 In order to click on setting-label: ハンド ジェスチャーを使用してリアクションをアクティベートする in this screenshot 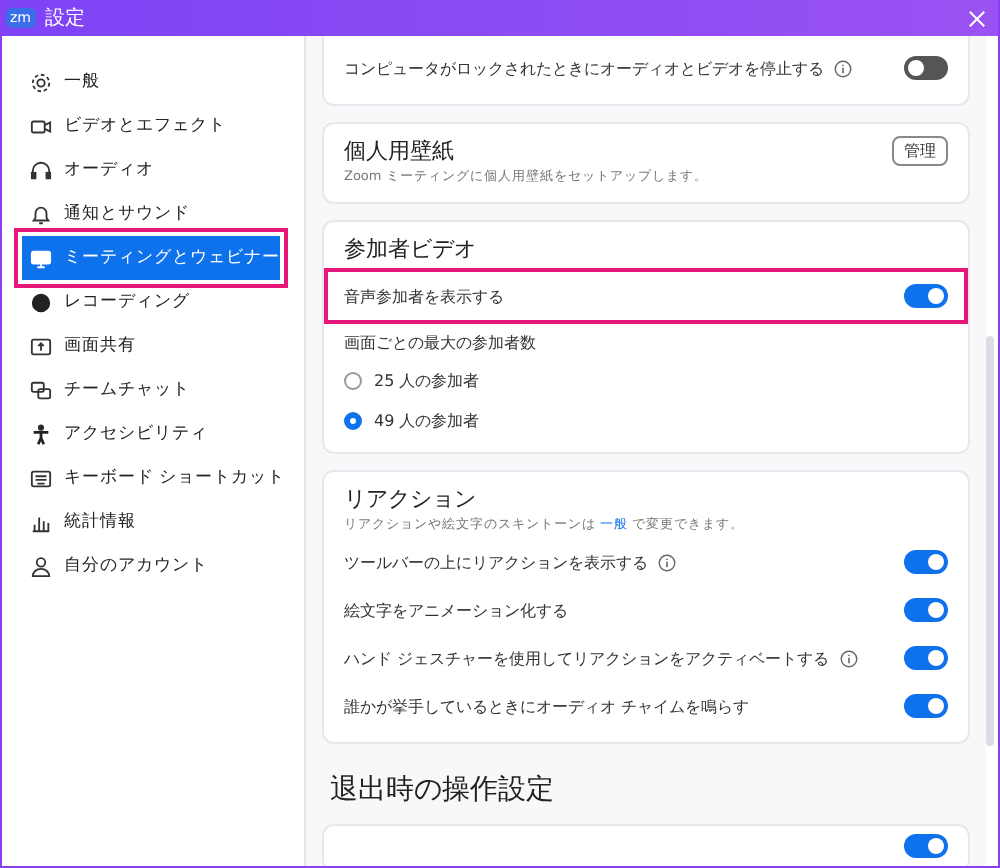, I will do `click(587, 658)`.